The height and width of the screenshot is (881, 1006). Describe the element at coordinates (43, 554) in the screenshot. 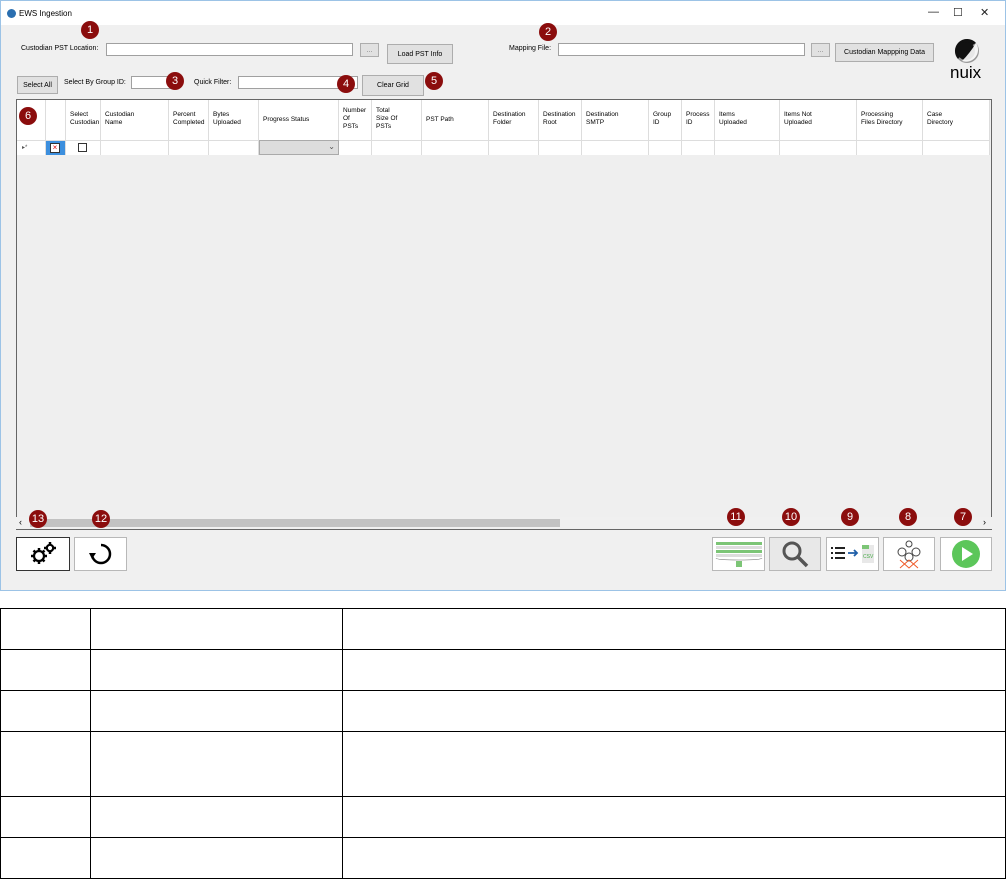

I see `settings-button` at that location.